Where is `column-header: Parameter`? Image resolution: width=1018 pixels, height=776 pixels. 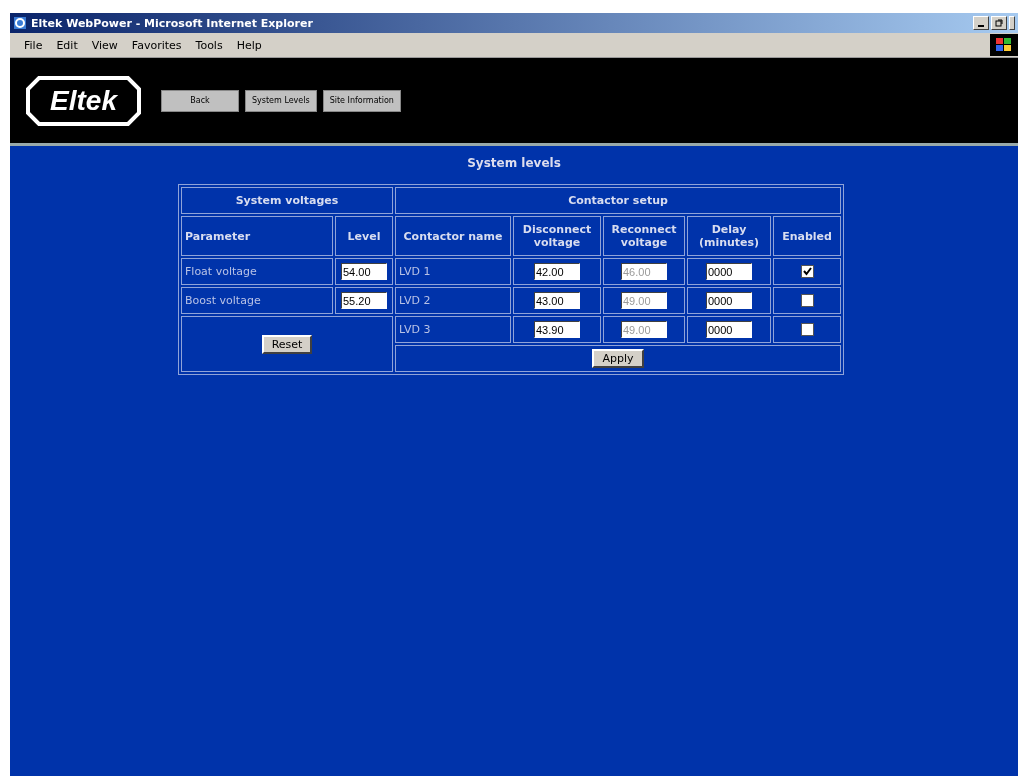 column-header: Parameter is located at coordinates (257, 236).